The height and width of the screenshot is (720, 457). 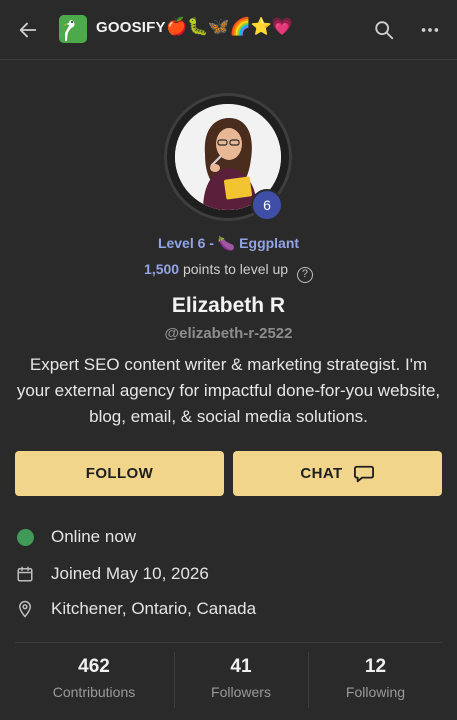 What do you see at coordinates (131, 27) in the screenshot?
I see `brand-name: GOOSIFY` at bounding box center [131, 27].